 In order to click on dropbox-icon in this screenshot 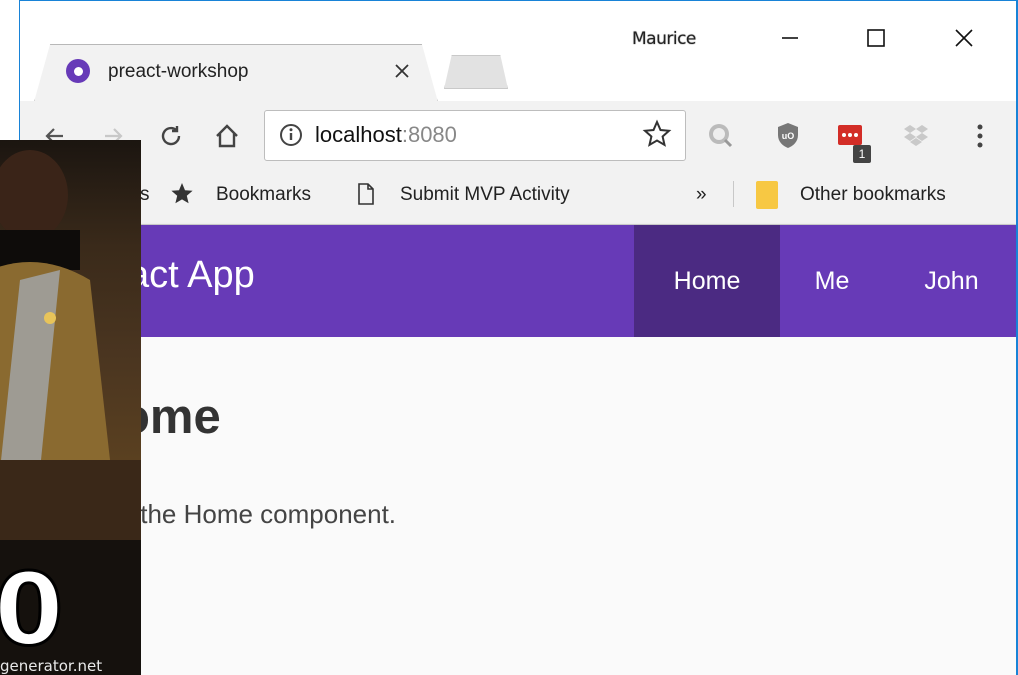, I will do `click(916, 135)`.